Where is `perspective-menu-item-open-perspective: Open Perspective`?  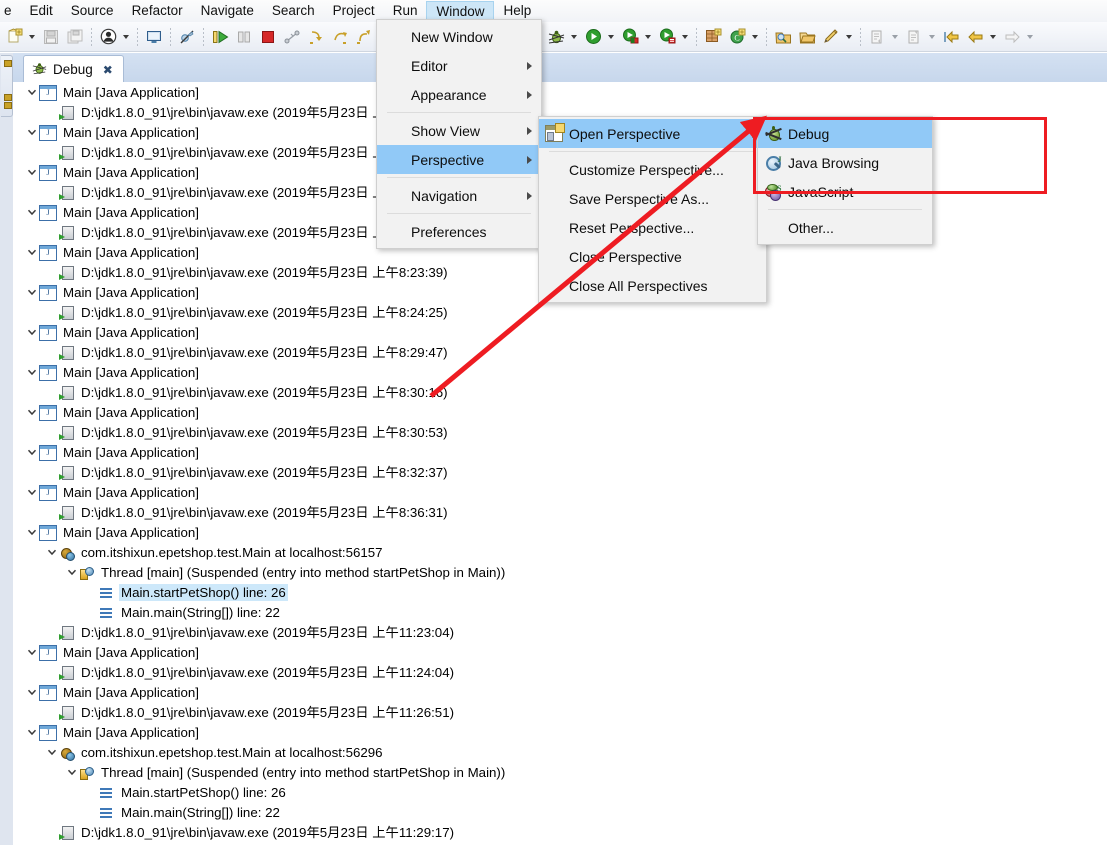
perspective-menu-item-open-perspective: Open Perspective is located at coordinates (652, 133).